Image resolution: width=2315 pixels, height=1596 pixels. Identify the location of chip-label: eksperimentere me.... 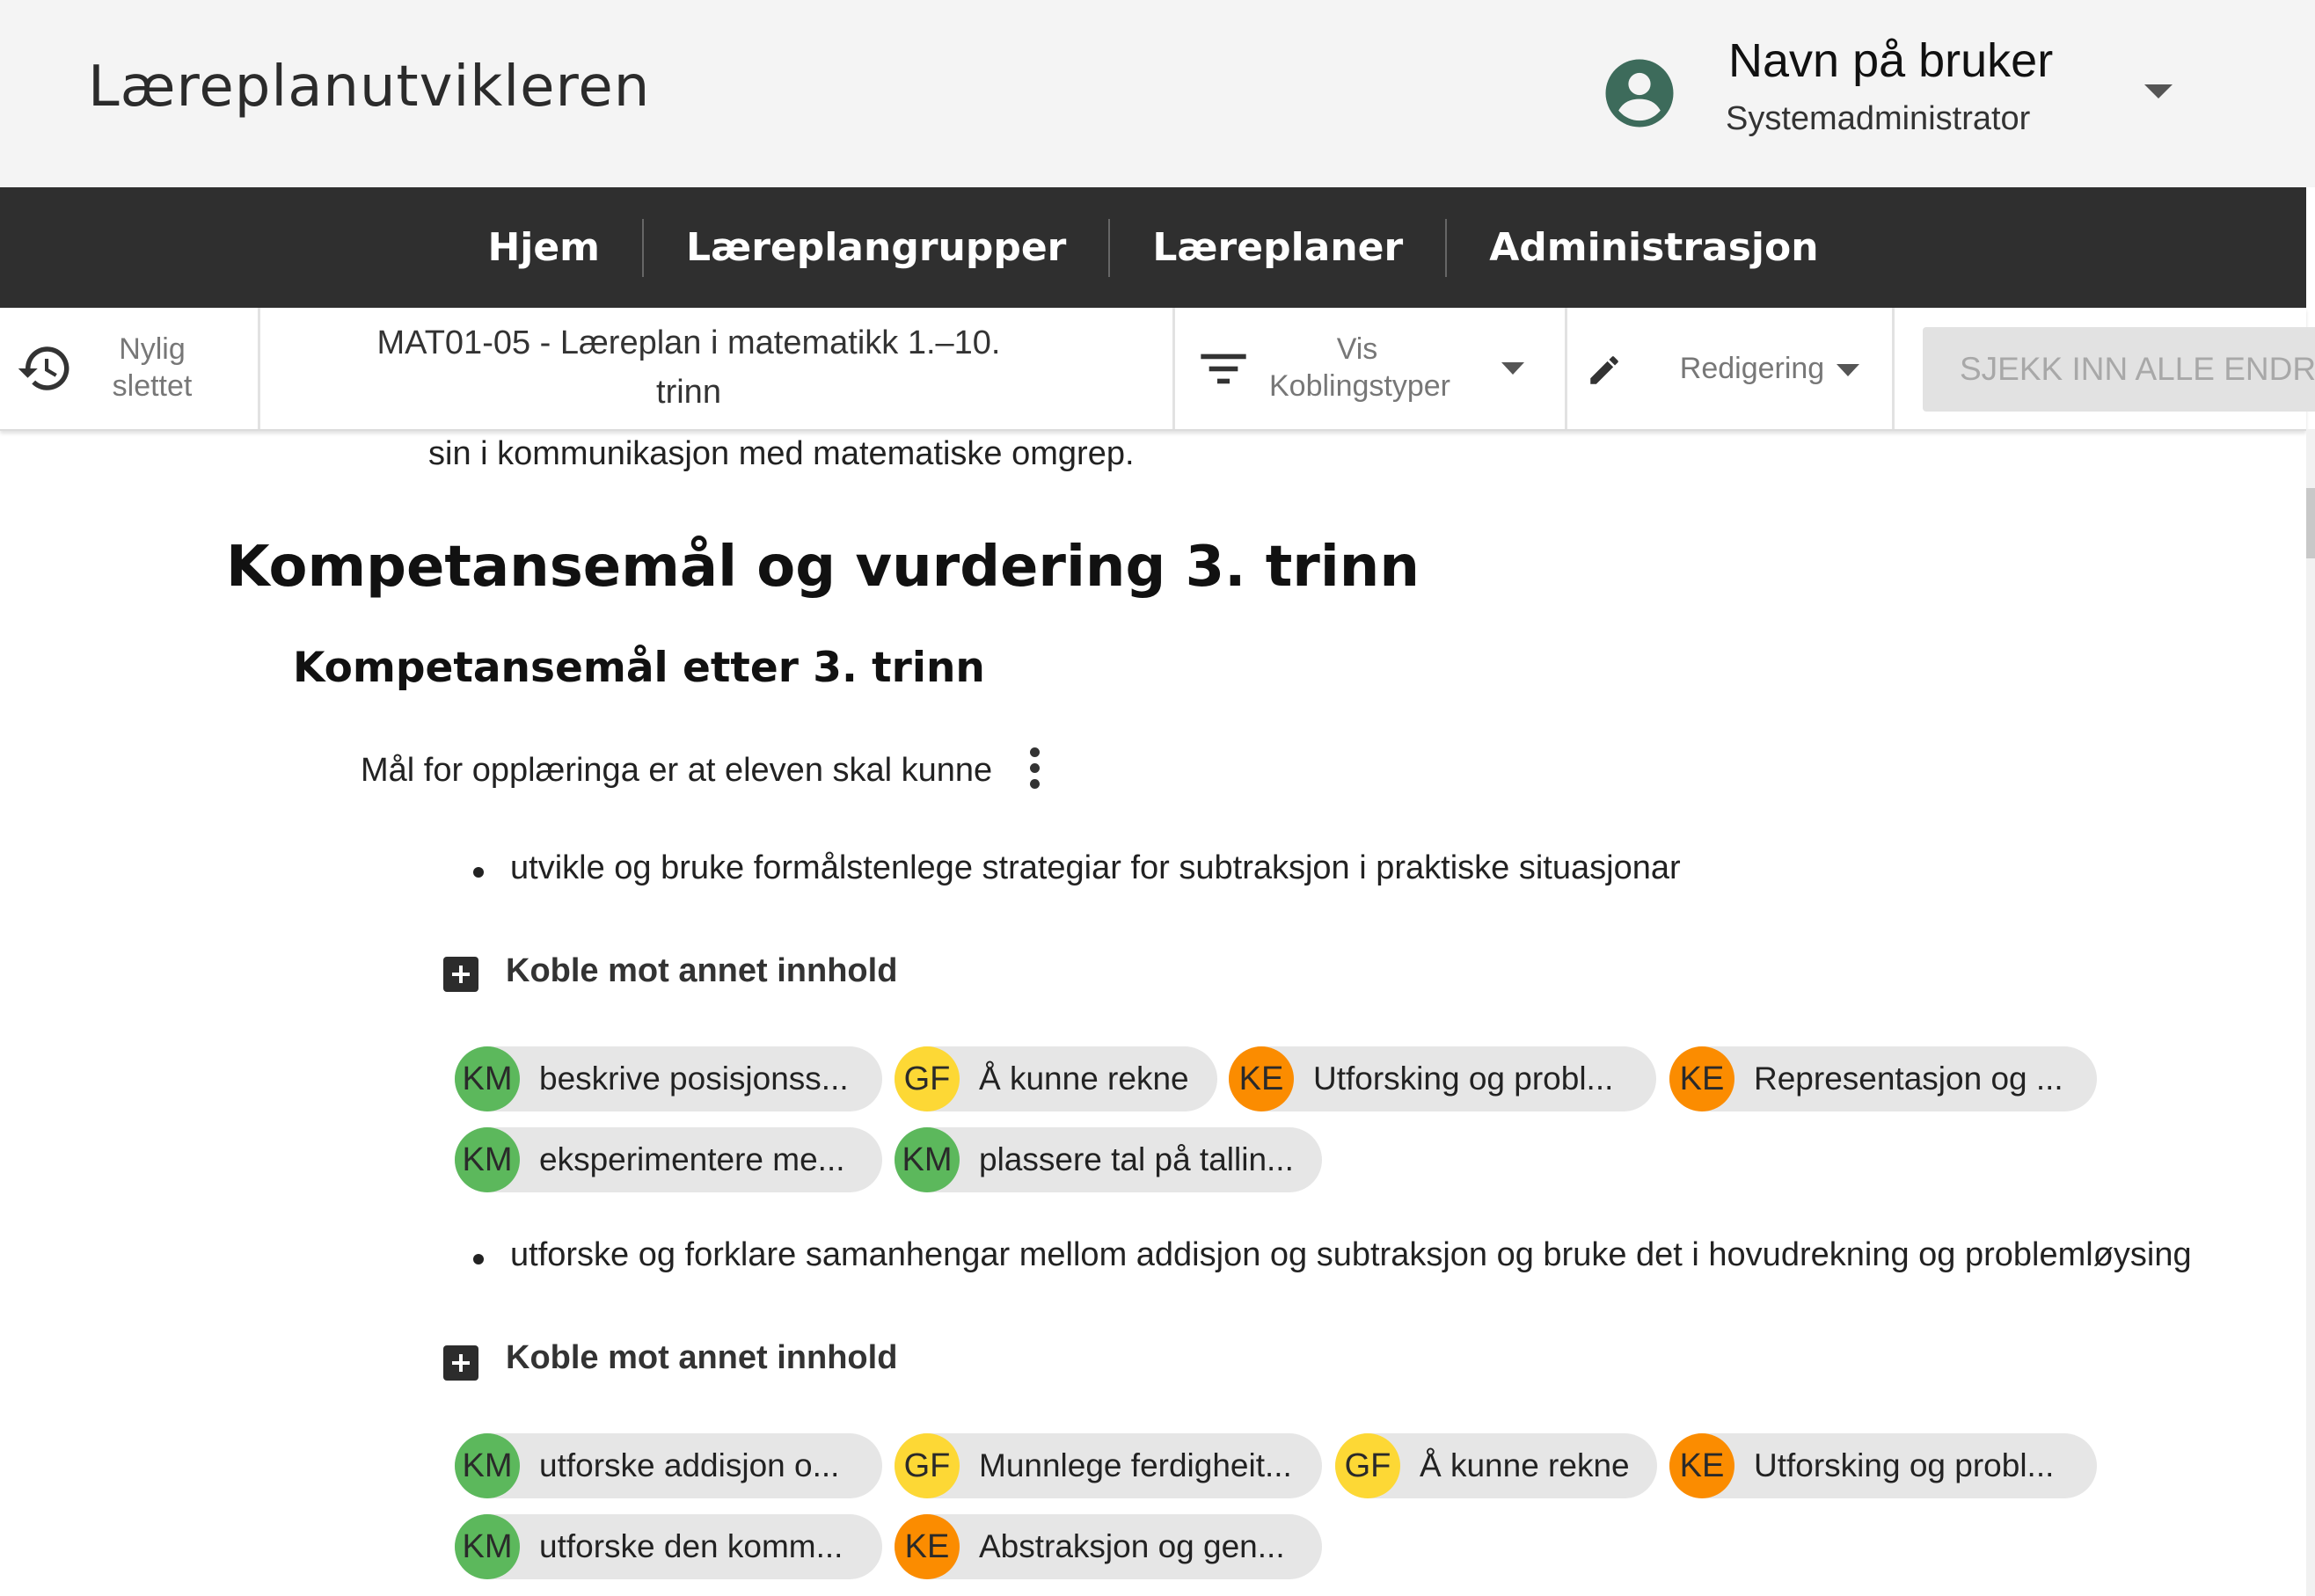
(692, 1159).